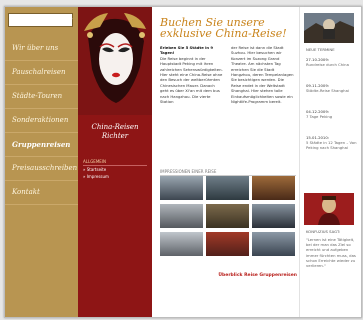  Describe the element at coordinates (327, 91) in the screenshot. I see `news-text: Städte-Reise Shanghai` at that location.